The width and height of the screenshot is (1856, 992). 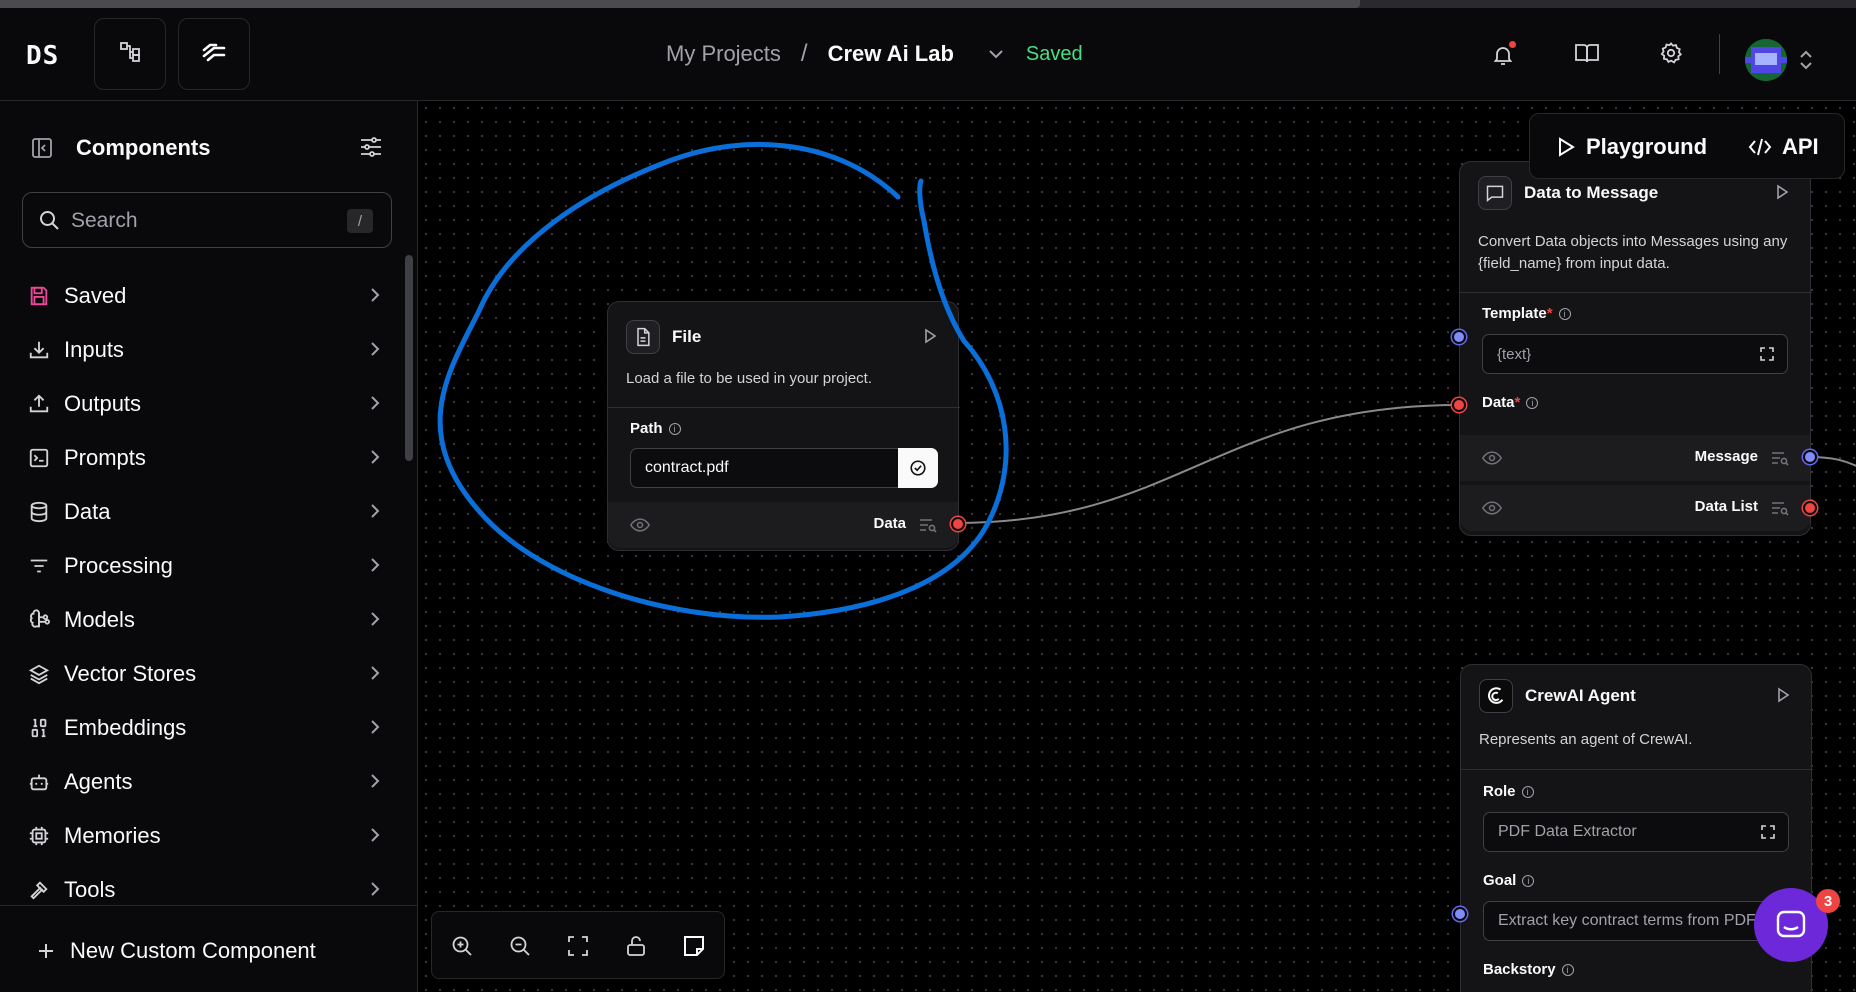 What do you see at coordinates (1503, 54) in the screenshot?
I see `notifications-button` at bounding box center [1503, 54].